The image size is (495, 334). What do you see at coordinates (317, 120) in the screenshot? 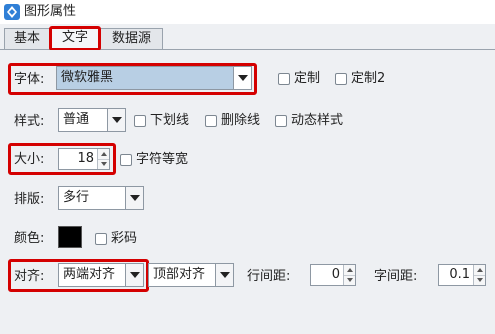
I see `dynamic-style-checkbox-label: 动态样式` at bounding box center [317, 120].